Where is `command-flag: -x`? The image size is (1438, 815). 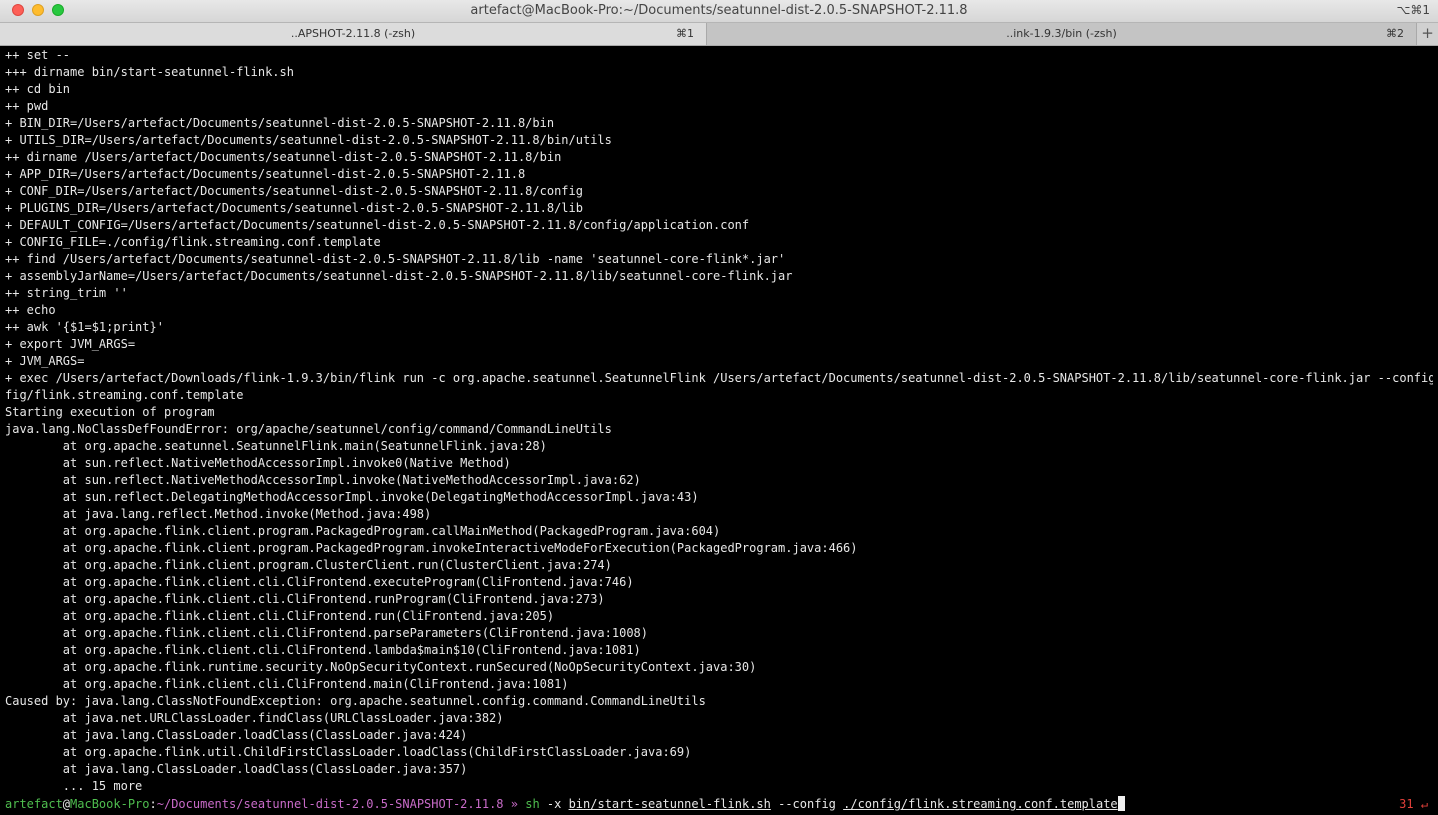
command-flag: -x is located at coordinates (554, 804).